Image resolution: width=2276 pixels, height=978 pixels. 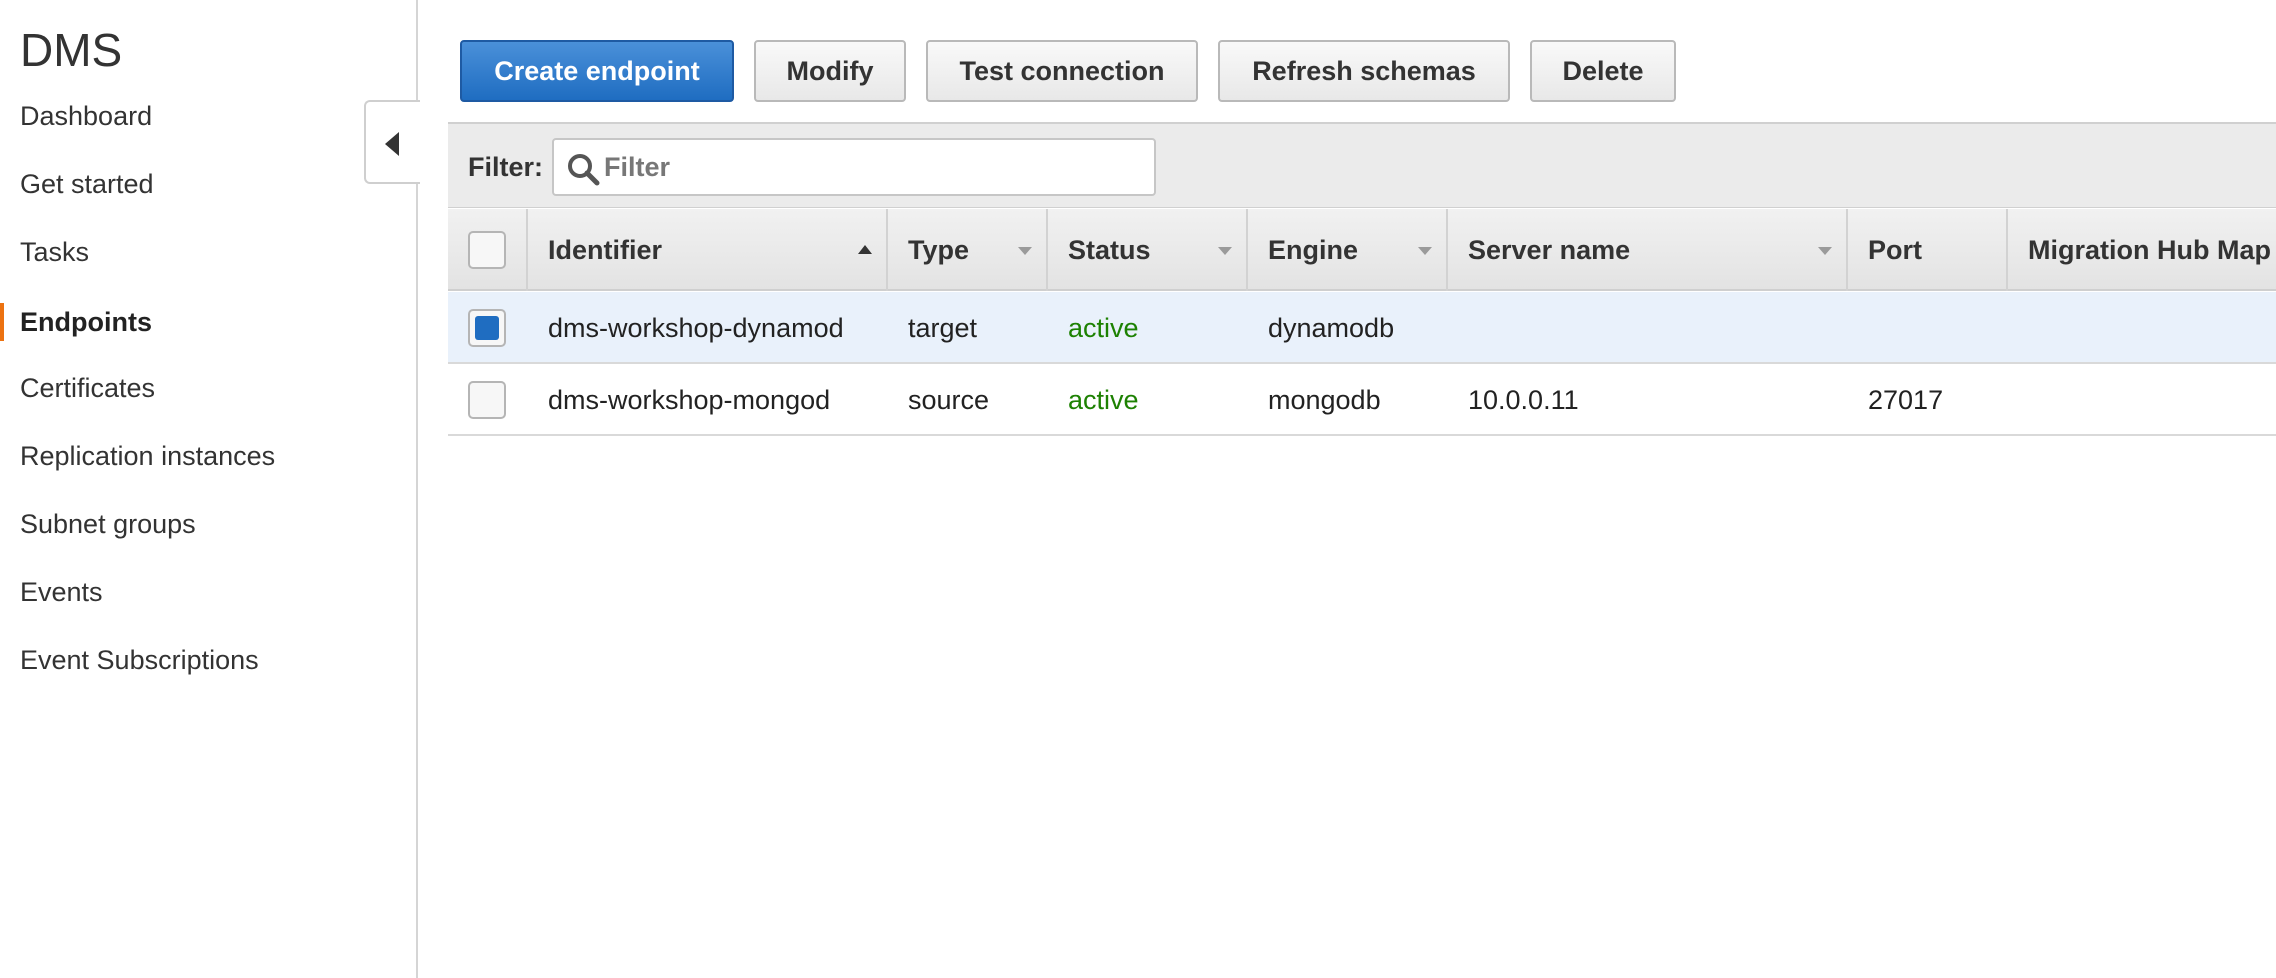 I want to click on column-header-type: Type, so click(x=968, y=250).